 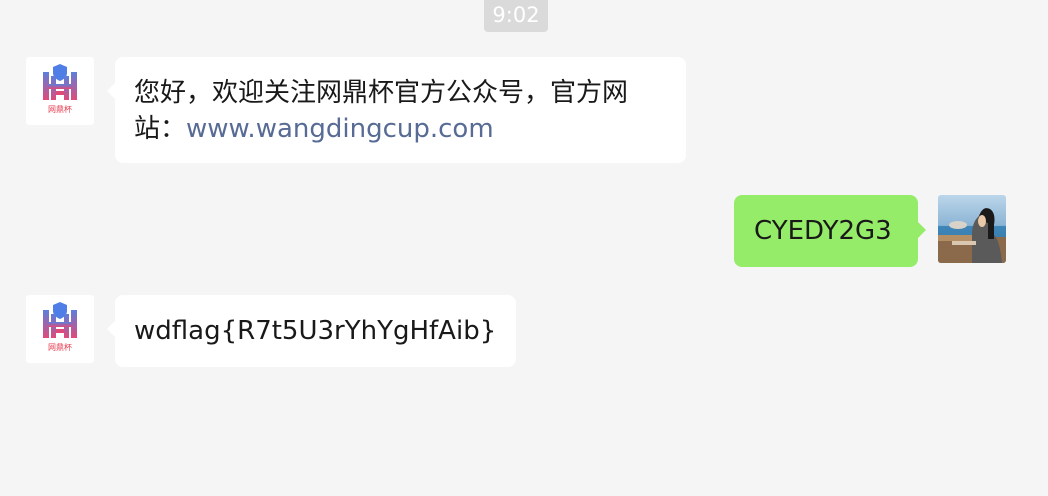 What do you see at coordinates (516, 16) in the screenshot?
I see `message-timestamp: 9:02` at bounding box center [516, 16].